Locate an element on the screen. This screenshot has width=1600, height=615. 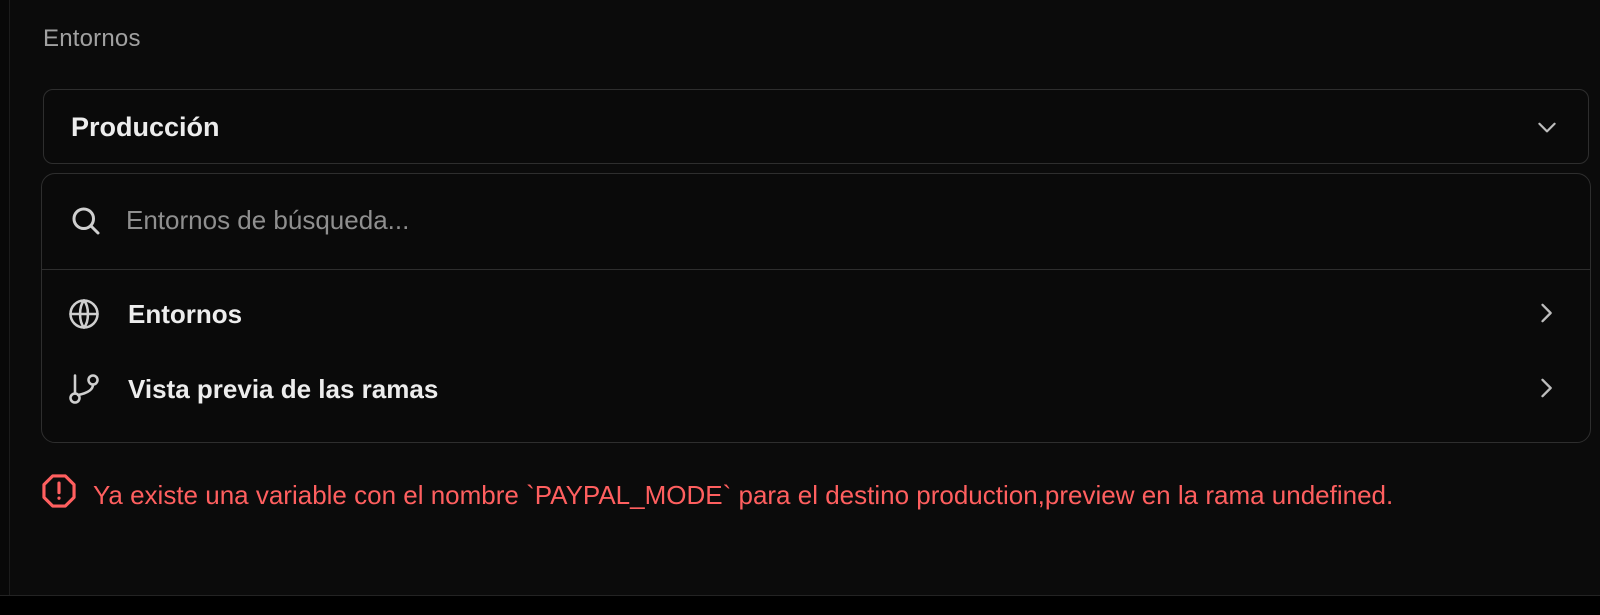
menu-item-label: Entornos is located at coordinates (185, 314).